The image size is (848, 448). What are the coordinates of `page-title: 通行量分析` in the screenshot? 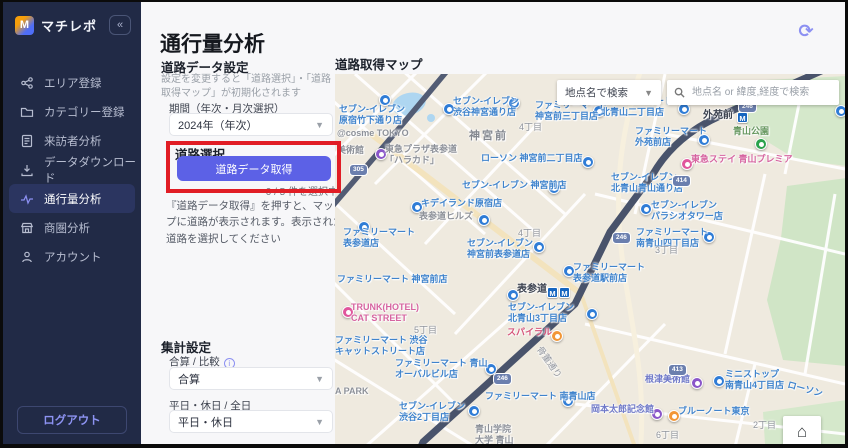 It's located at (212, 45).